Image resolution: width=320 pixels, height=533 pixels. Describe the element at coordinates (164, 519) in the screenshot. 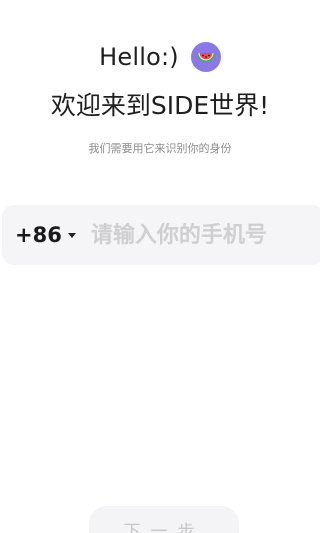

I see `next-step-button: 下一步` at that location.